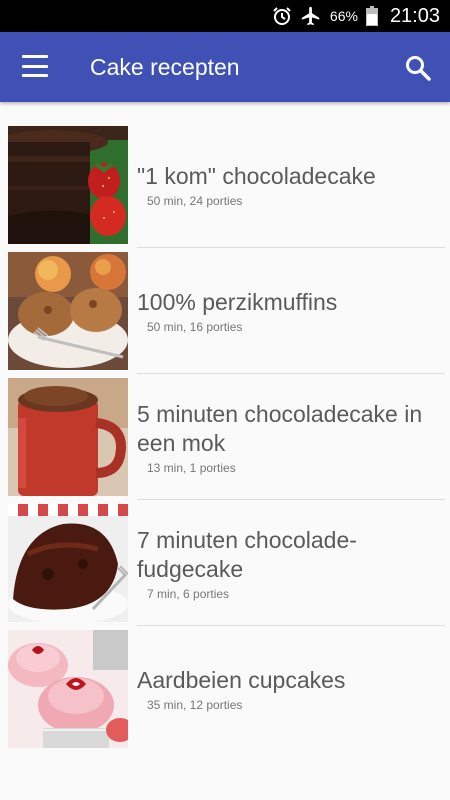  I want to click on recipe-meta: 13 min, 1 porties, so click(191, 467).